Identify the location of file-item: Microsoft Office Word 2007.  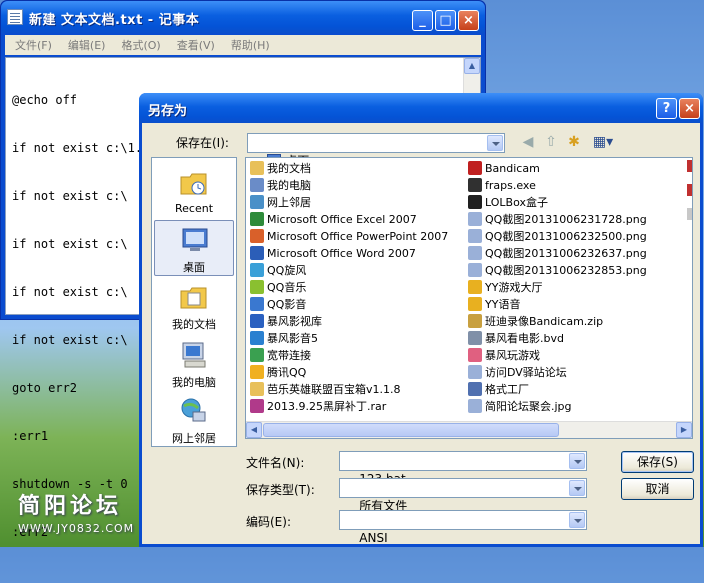
(333, 253).